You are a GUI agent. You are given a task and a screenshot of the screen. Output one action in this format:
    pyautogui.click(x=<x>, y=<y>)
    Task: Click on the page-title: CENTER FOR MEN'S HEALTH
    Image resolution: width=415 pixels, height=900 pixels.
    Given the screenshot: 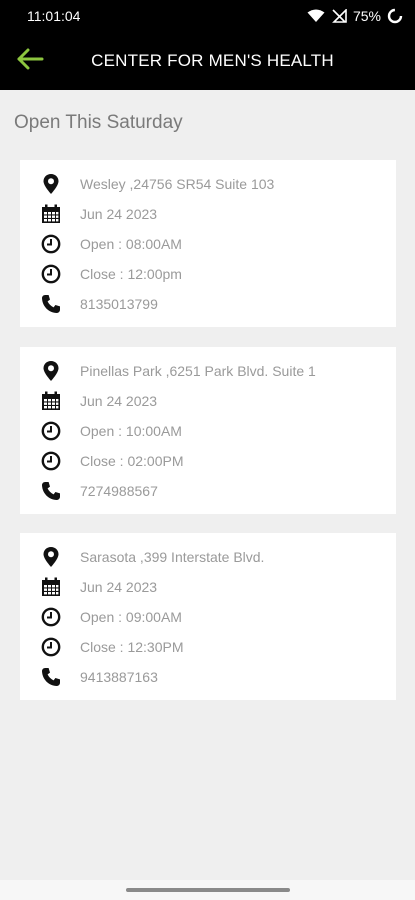 What is the action you would take?
    pyautogui.click(x=212, y=60)
    